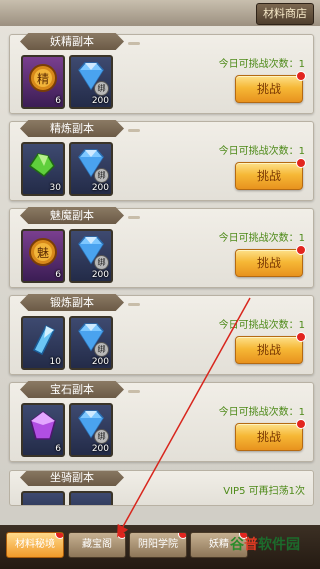 This screenshot has height=569, width=320. I want to click on dungeon-card-forge: 锻炼副本 10 绑 200 今日可挑战次数：1 挑战, so click(161, 334).